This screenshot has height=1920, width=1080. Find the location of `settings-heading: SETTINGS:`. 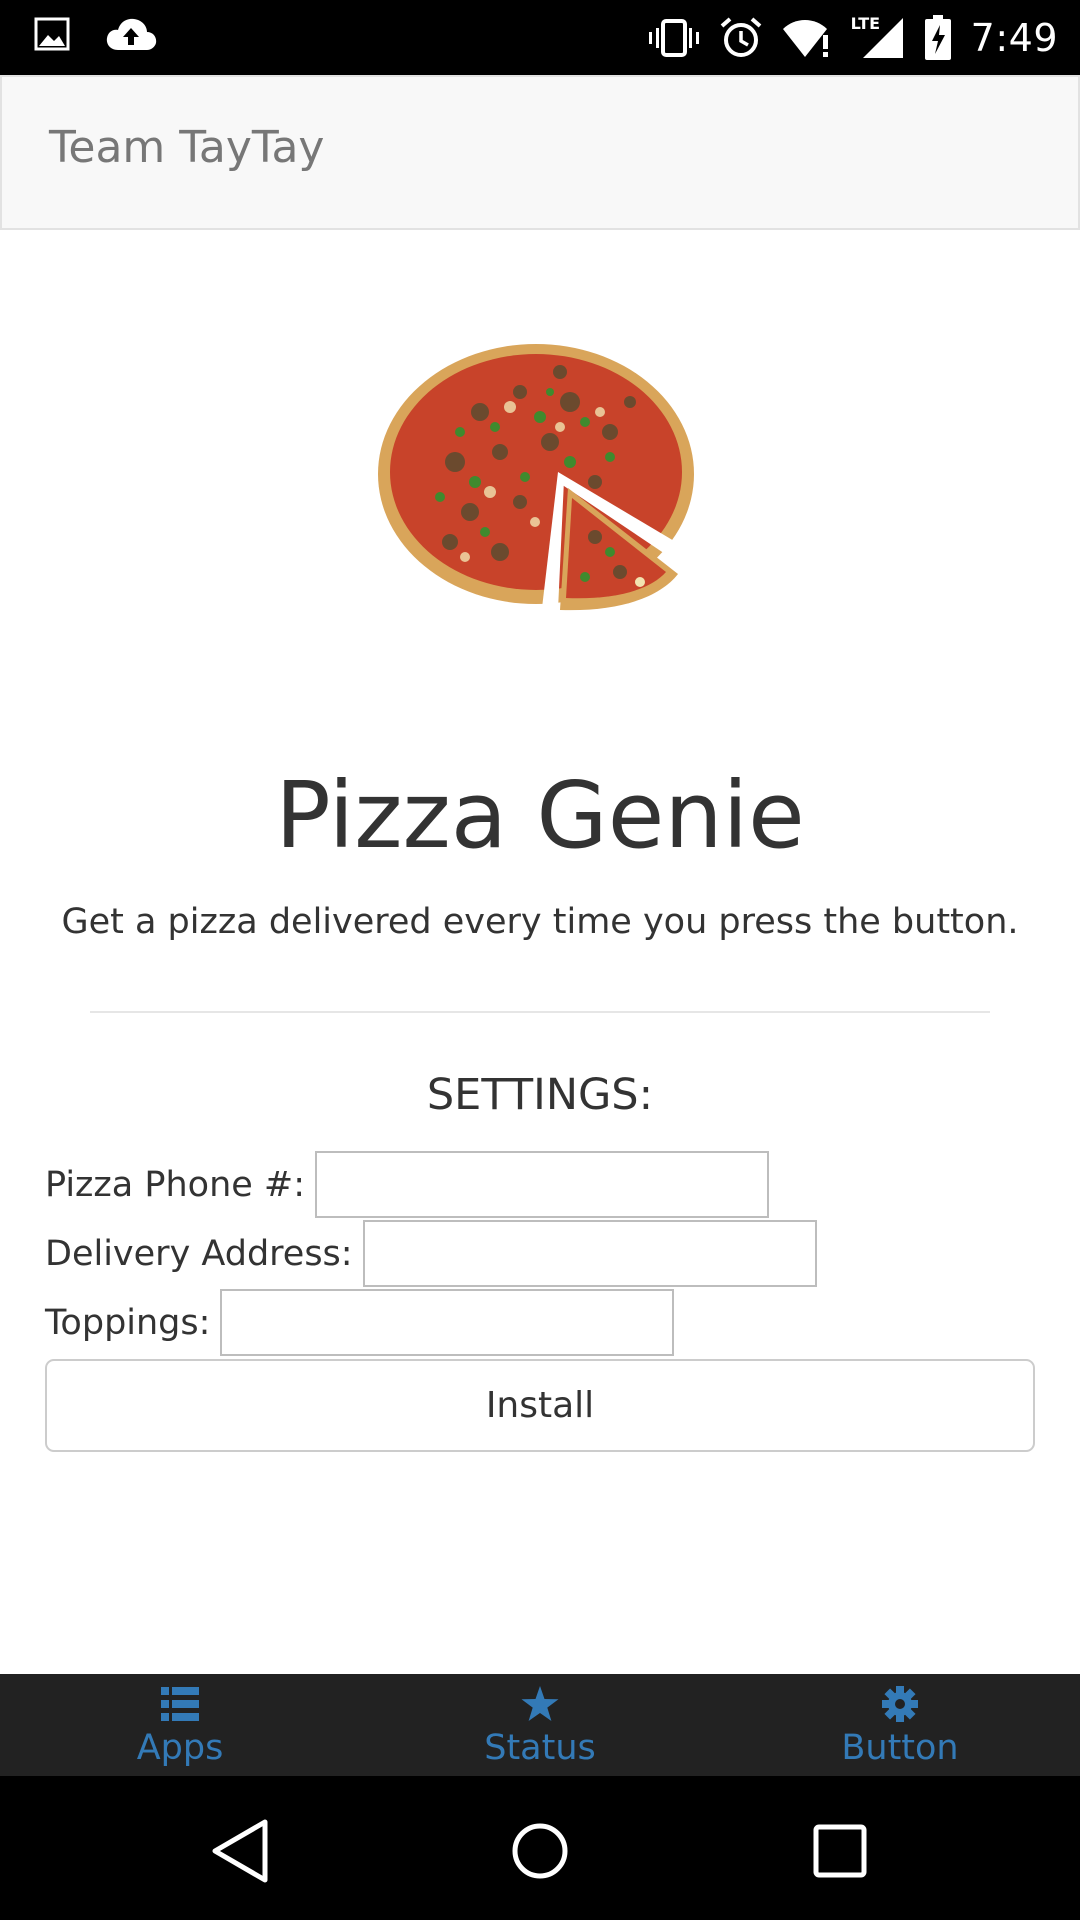

settings-heading: SETTINGS: is located at coordinates (540, 1095).